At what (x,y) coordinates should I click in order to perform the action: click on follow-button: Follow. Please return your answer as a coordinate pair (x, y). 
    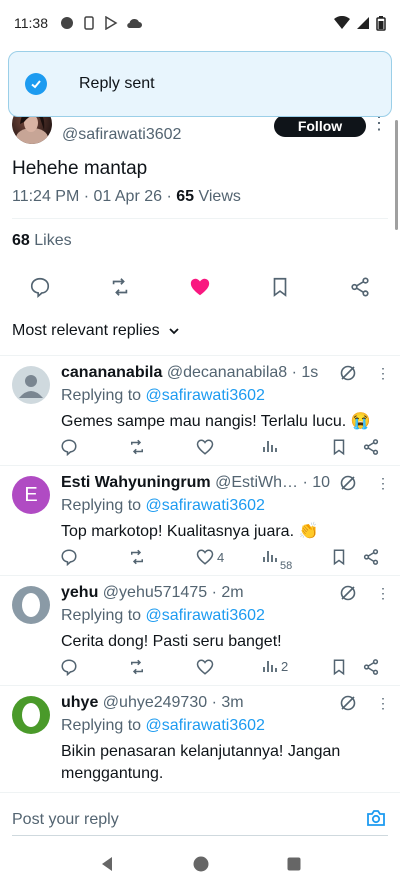
    Looking at the image, I should click on (320, 126).